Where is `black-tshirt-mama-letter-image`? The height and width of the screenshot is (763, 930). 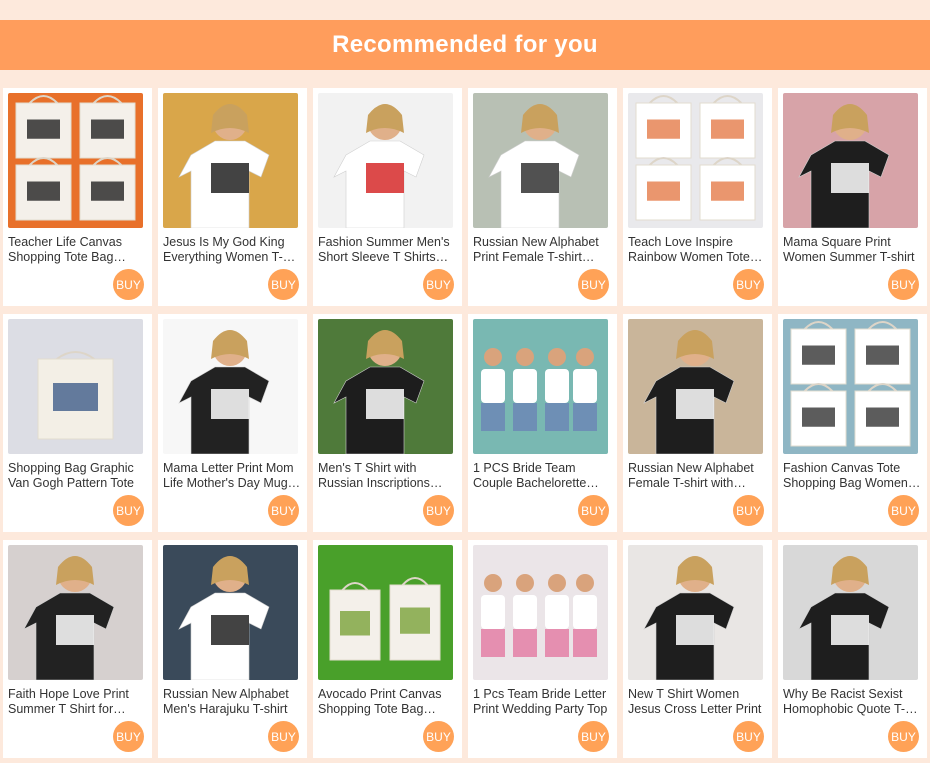
black-tshirt-mama-letter-image is located at coordinates (230, 386).